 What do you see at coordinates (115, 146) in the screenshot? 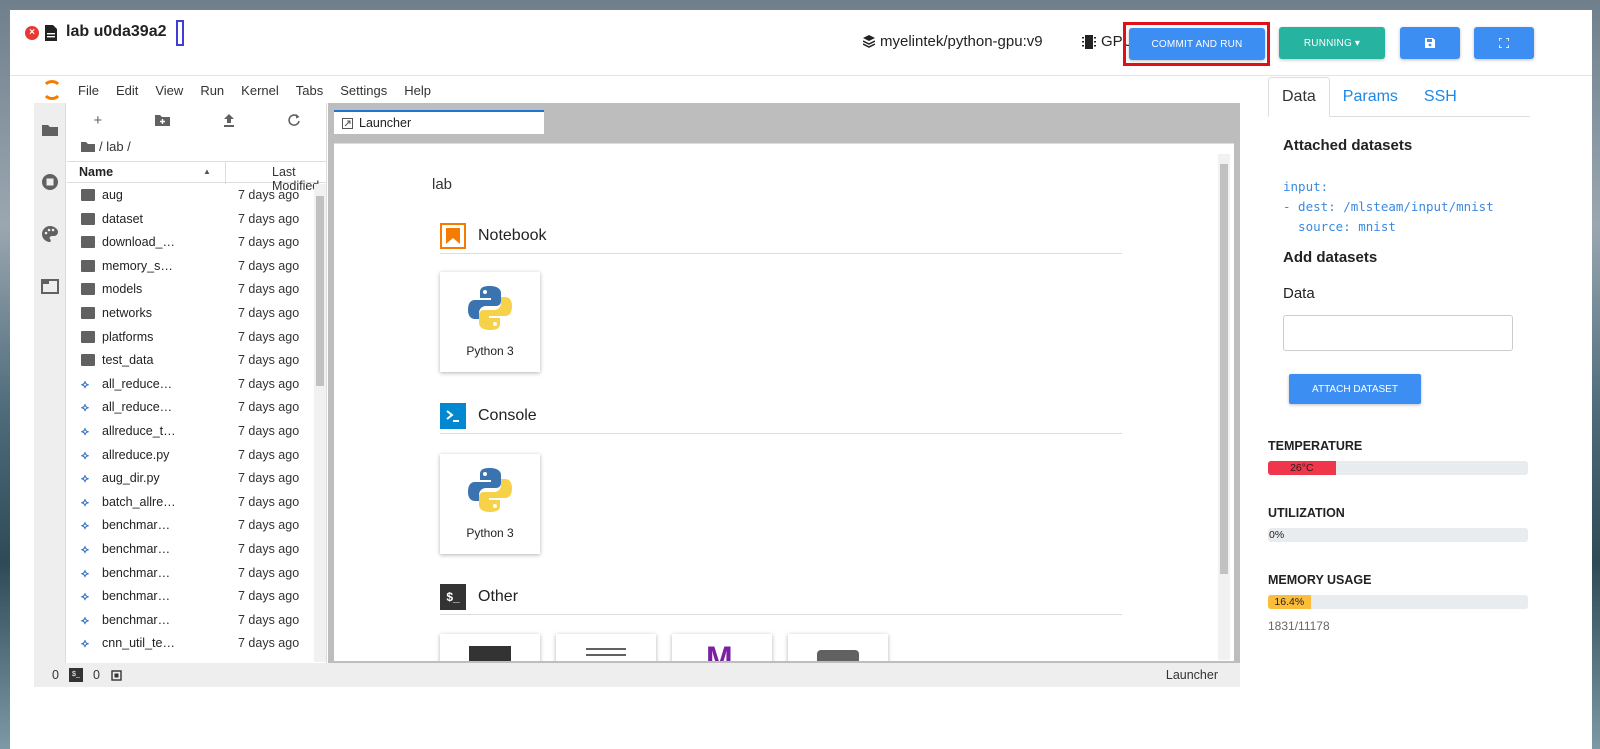
I see `breadcrumb-path: / lab /` at bounding box center [115, 146].